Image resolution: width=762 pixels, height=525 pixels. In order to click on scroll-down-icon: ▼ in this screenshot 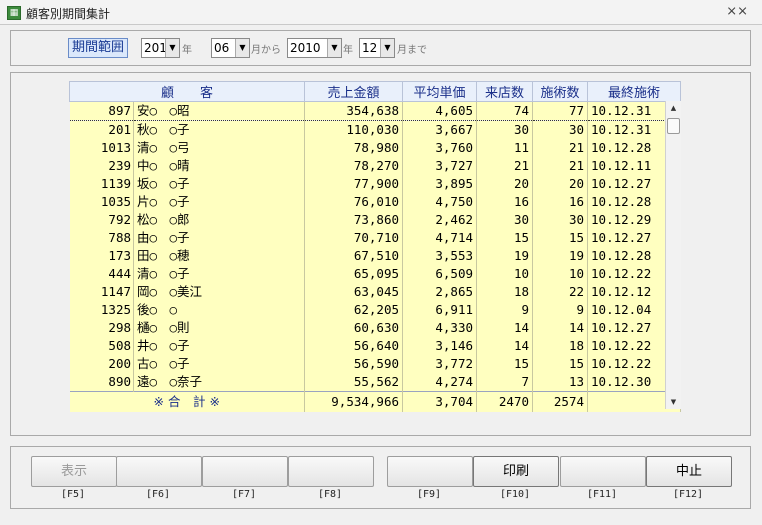, I will do `click(673, 402)`.